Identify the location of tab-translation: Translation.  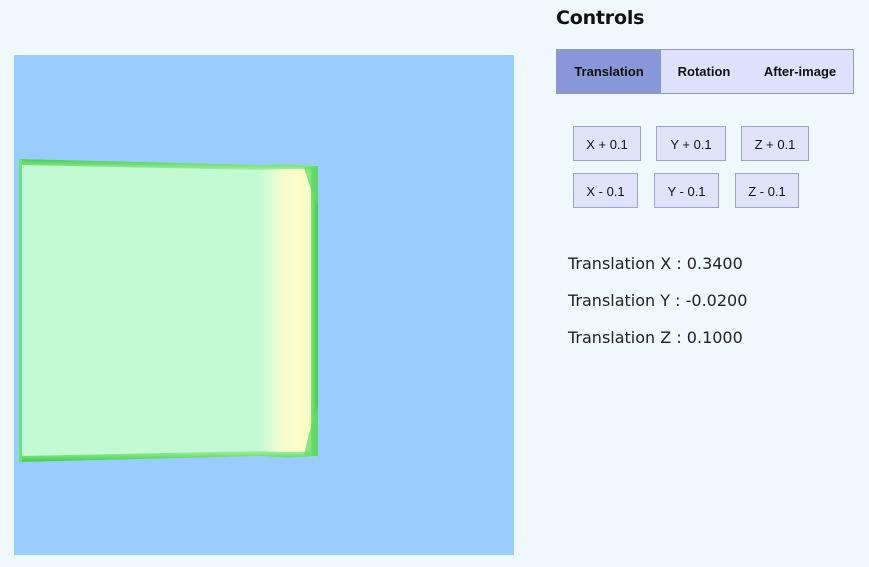
(609, 71).